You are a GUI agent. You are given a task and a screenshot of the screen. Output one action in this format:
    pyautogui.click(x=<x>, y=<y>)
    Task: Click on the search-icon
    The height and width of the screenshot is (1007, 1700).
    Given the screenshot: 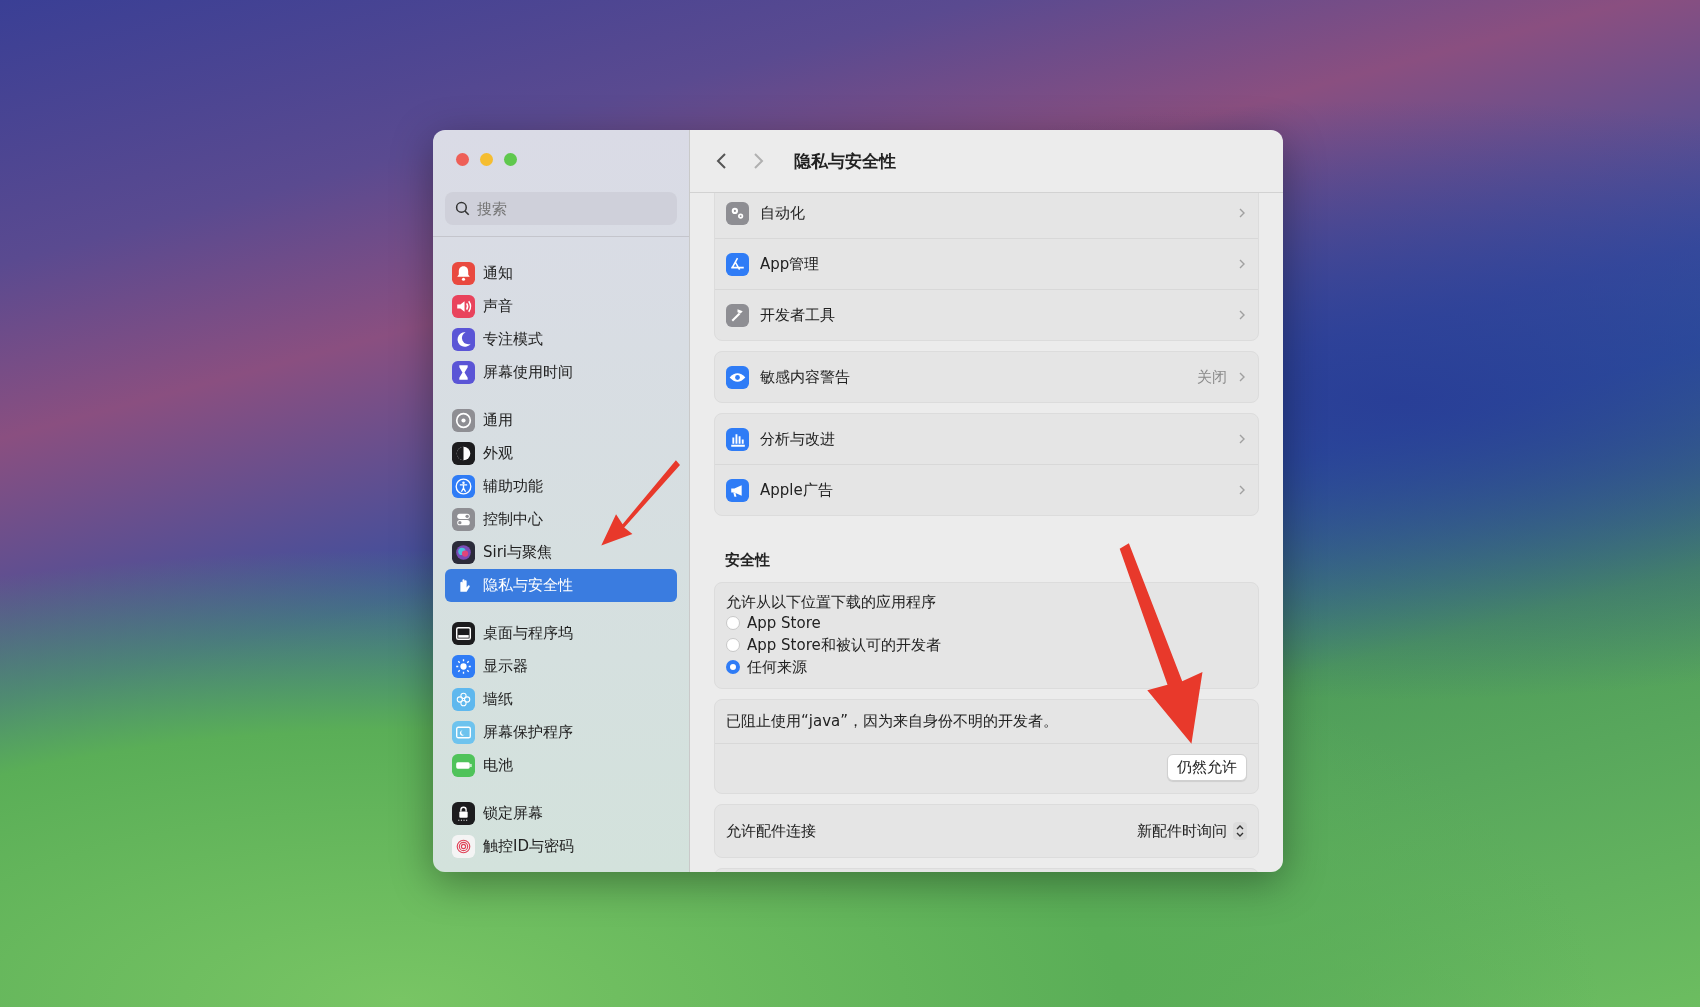 What is the action you would take?
    pyautogui.click(x=462, y=208)
    